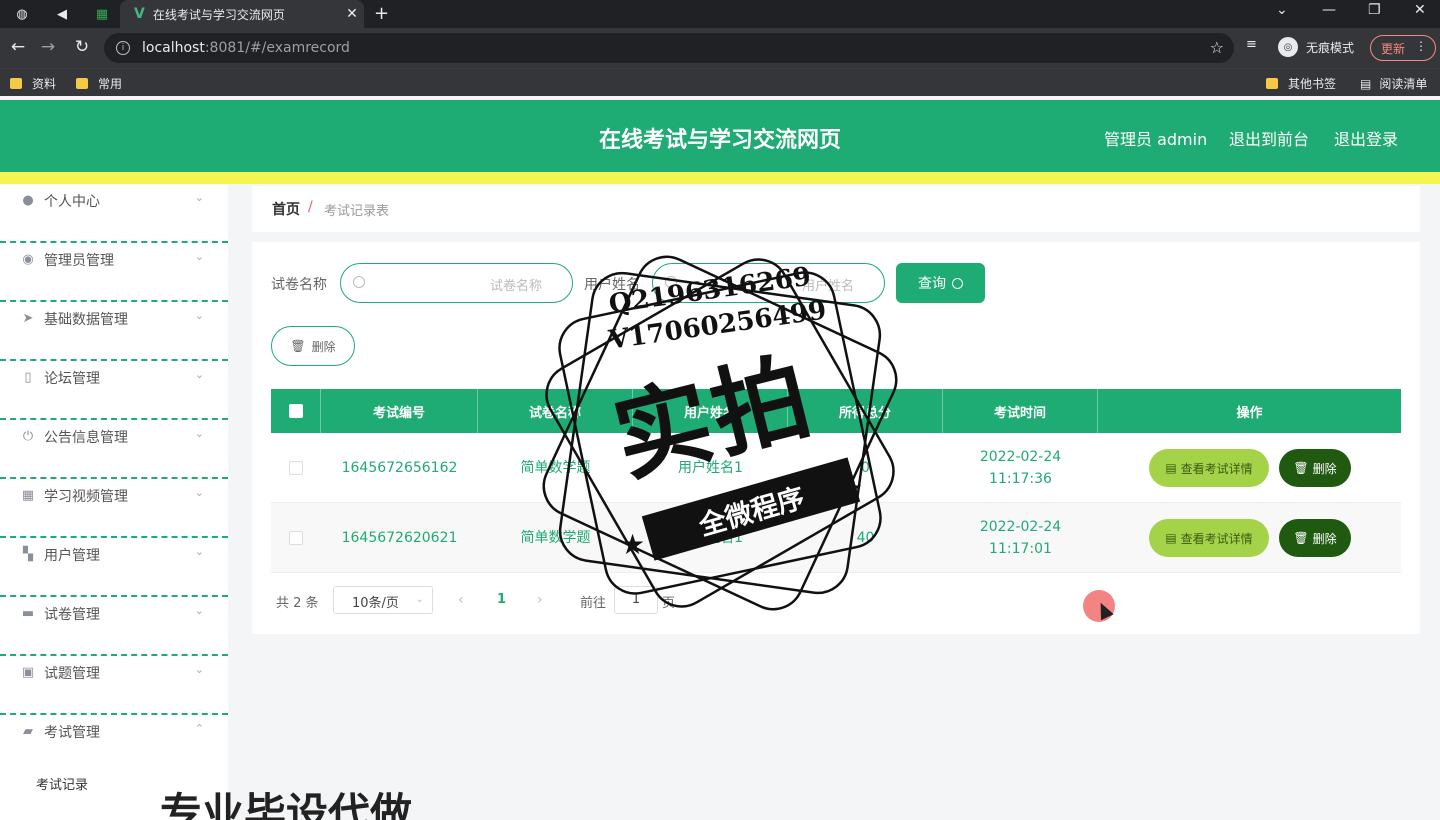  What do you see at coordinates (1216, 538) in the screenshot?
I see `view-detail-label: 查看考试详情` at bounding box center [1216, 538].